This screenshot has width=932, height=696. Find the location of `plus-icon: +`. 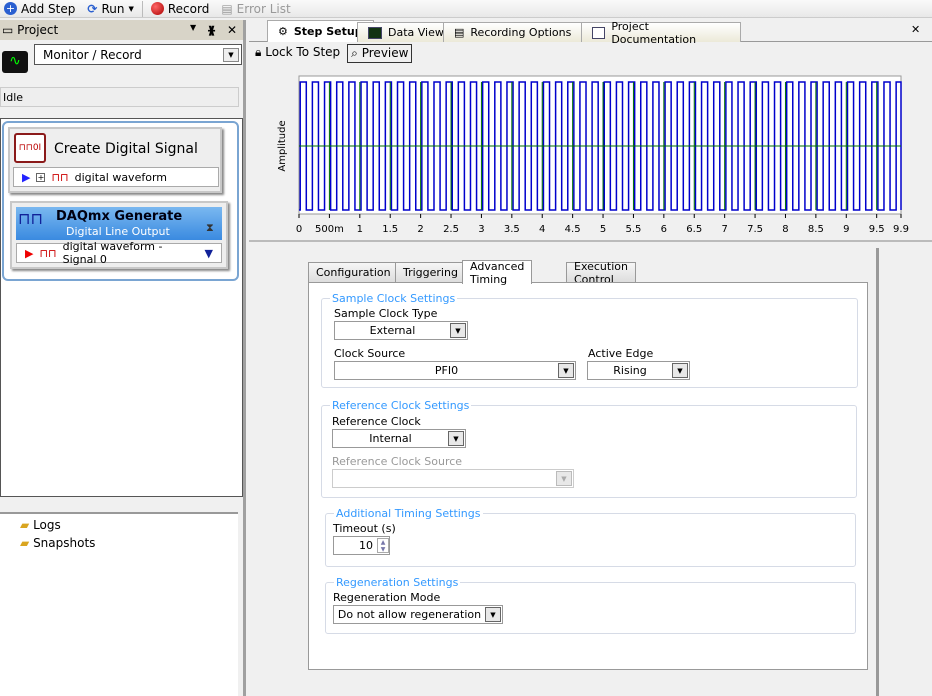

plus-icon: + is located at coordinates (10, 8).